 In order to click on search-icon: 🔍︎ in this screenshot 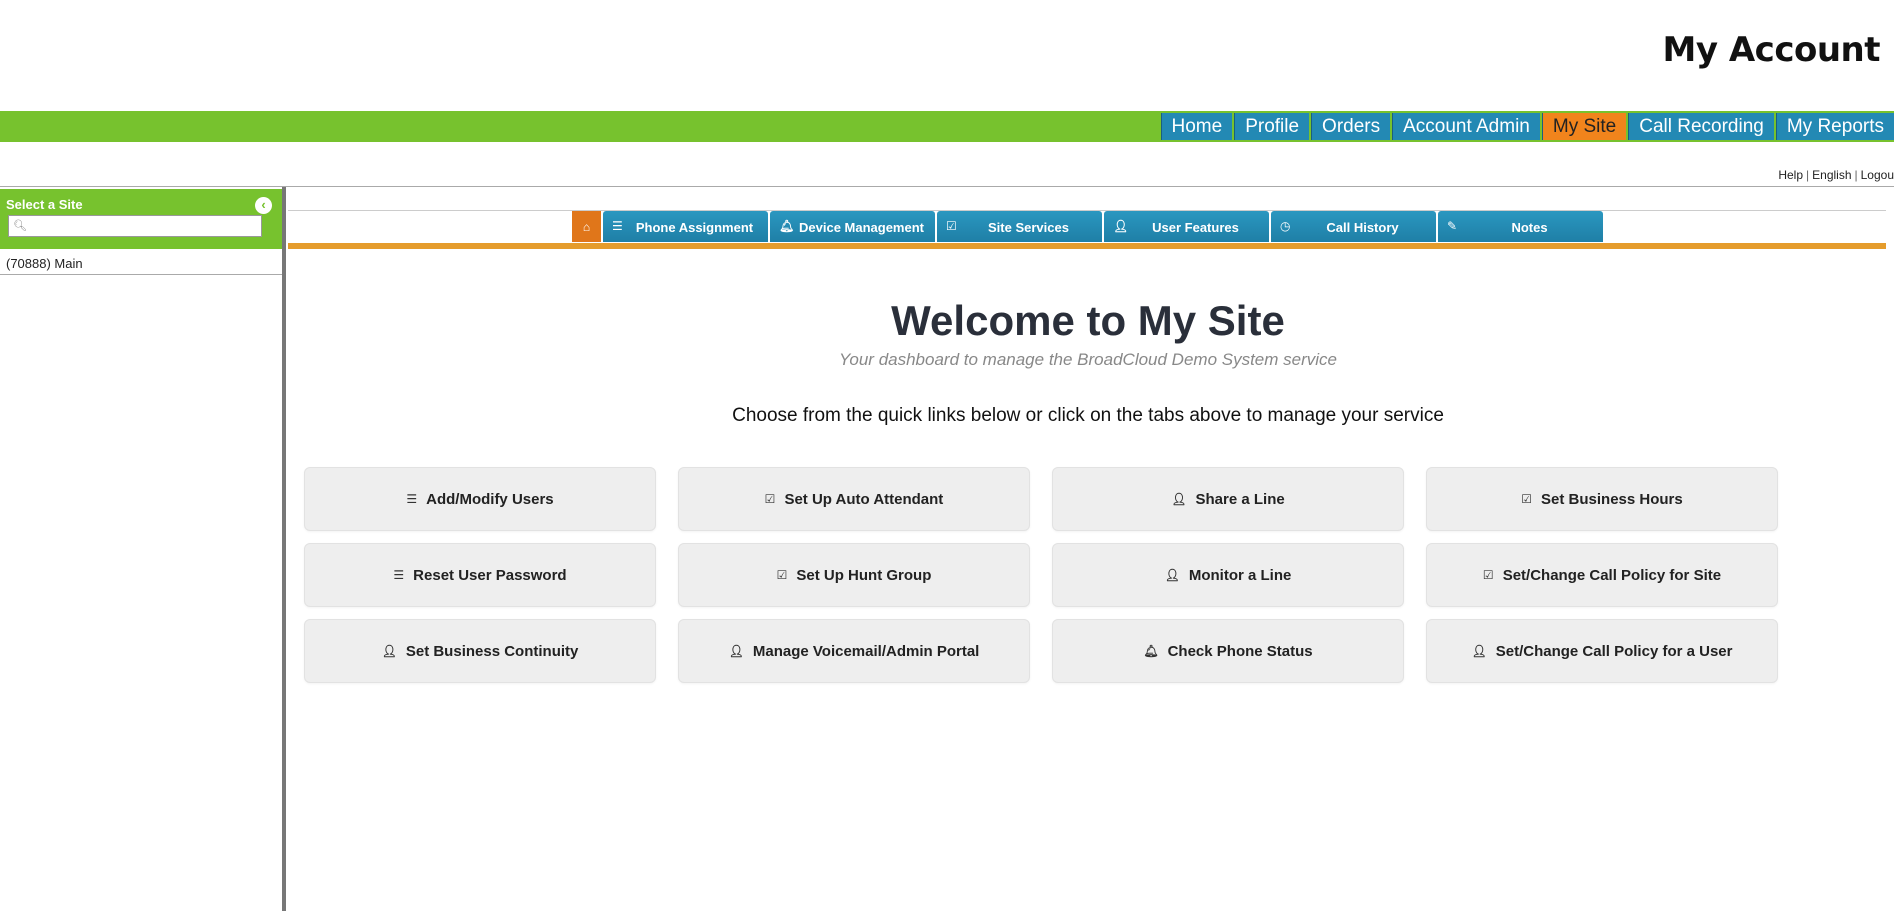, I will do `click(20, 226)`.